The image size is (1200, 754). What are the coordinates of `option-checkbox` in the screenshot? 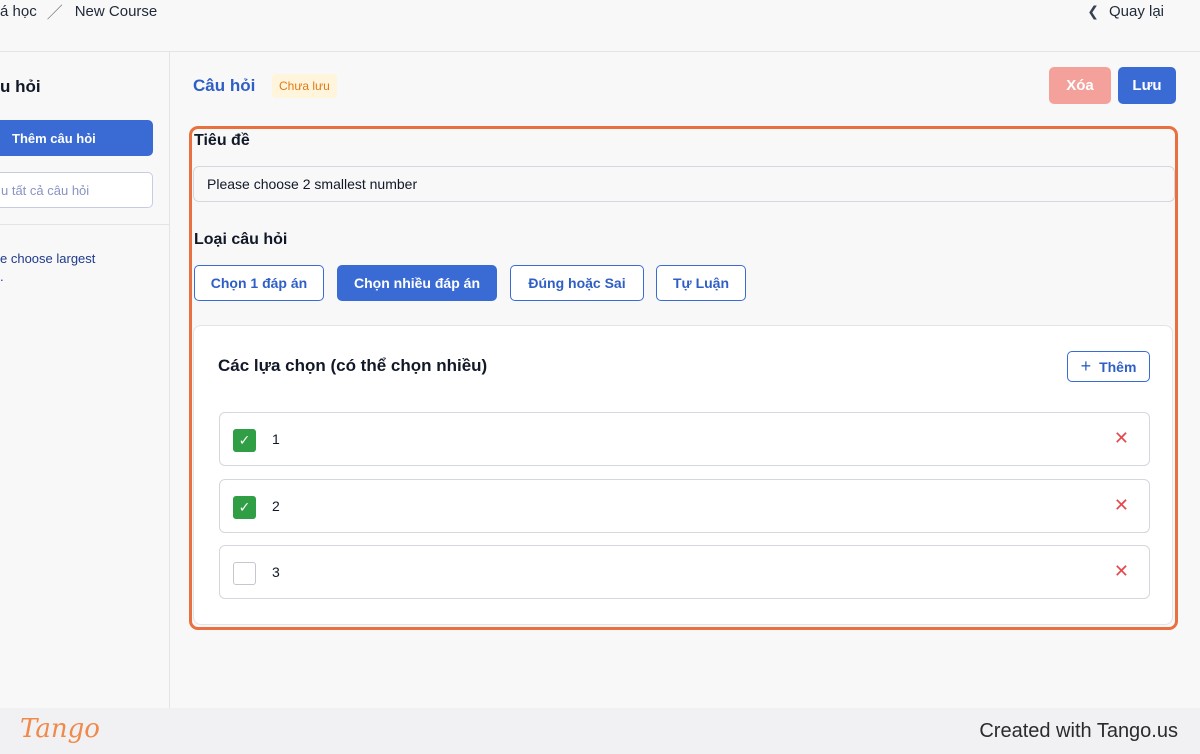 It's located at (244, 573).